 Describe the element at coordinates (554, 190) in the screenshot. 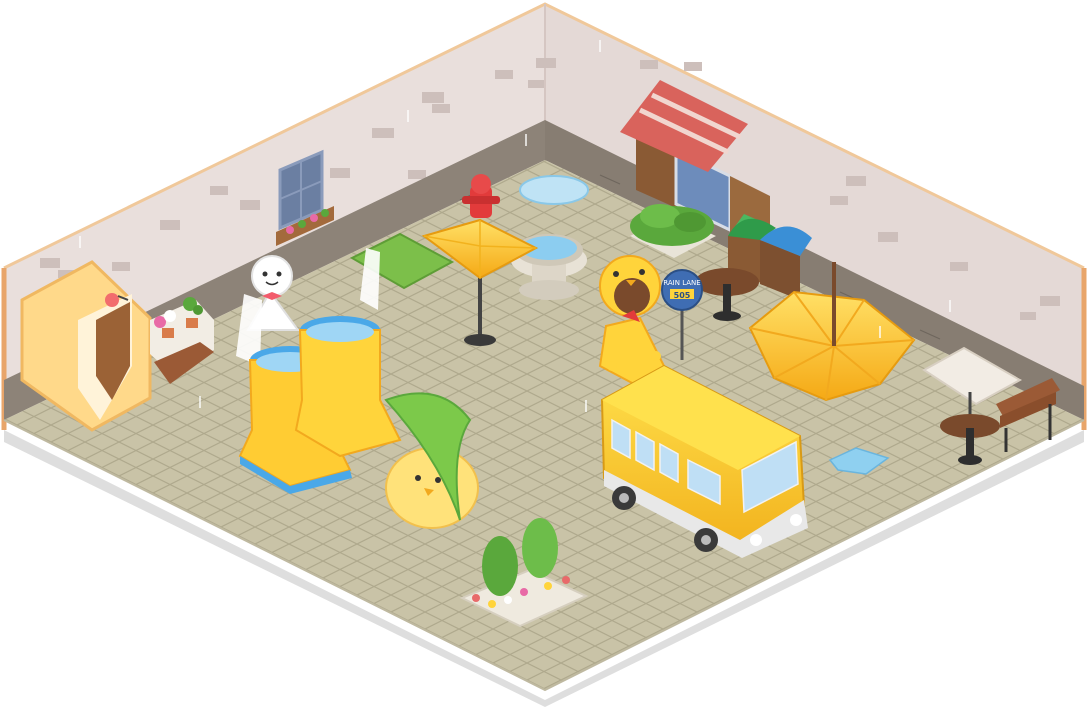

I see `puddle` at that location.